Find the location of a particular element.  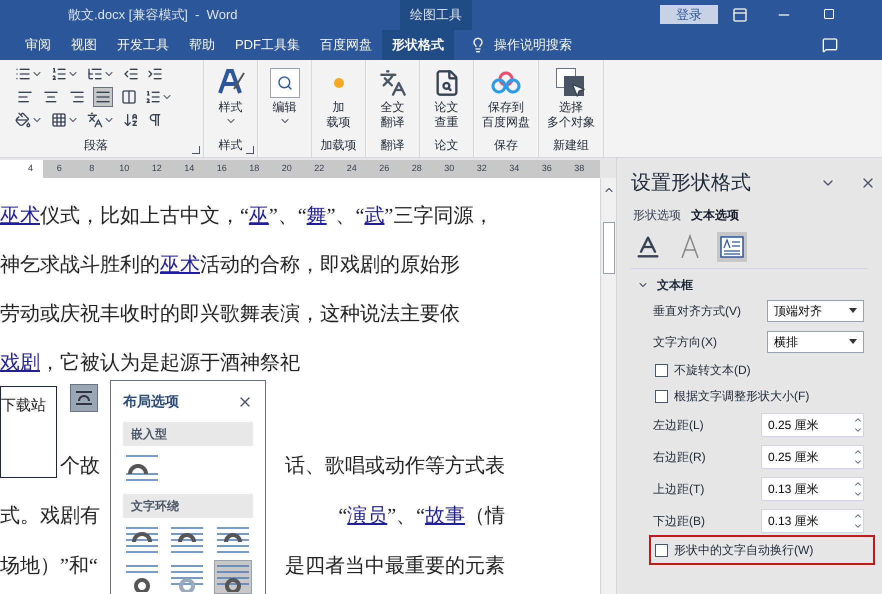

pane-title: 设置形状格式 is located at coordinates (691, 183).